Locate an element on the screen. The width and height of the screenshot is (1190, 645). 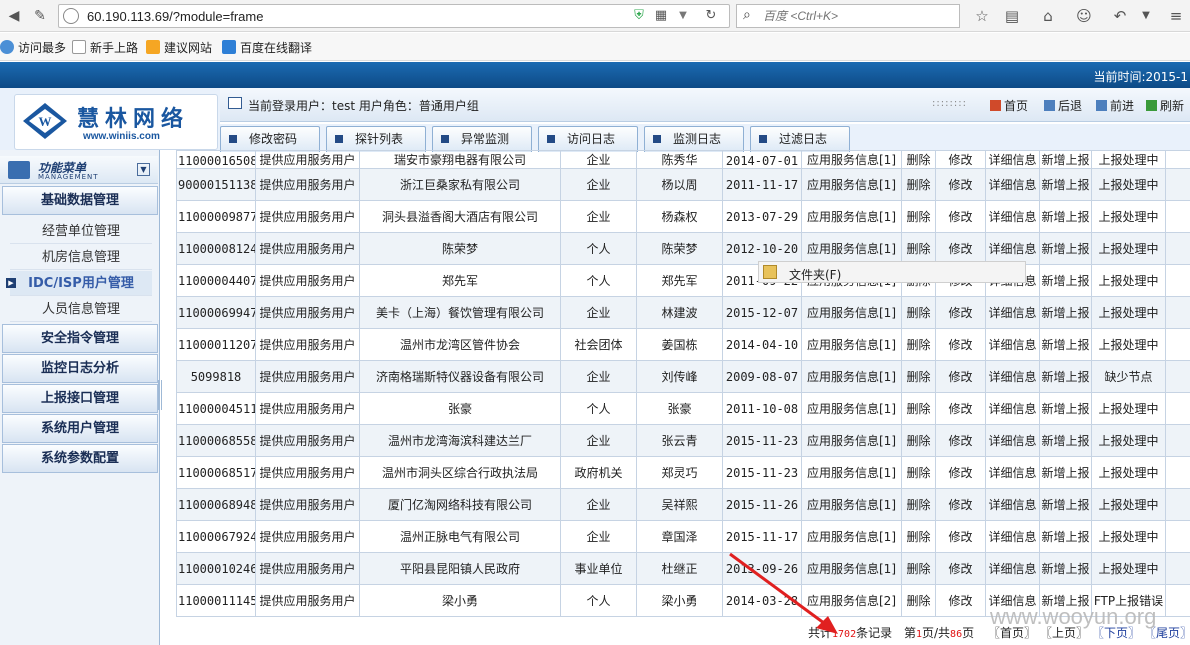
cell-contact: 陈荣梦 is located at coordinates (679, 248).